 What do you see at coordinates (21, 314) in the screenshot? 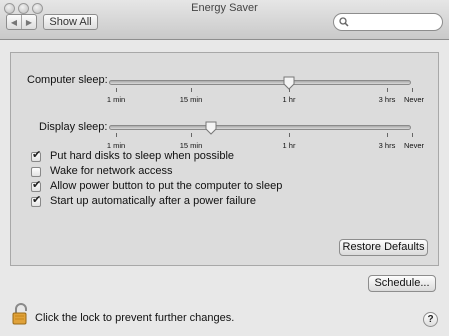
I see `lock-icon` at bounding box center [21, 314].